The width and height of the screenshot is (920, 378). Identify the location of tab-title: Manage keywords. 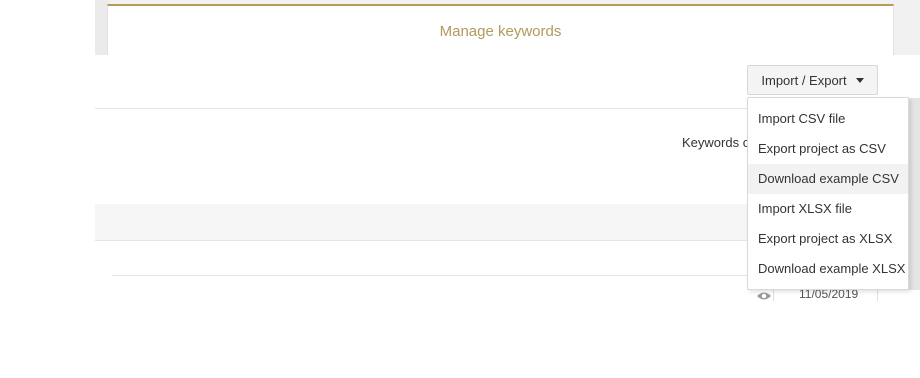
(500, 31).